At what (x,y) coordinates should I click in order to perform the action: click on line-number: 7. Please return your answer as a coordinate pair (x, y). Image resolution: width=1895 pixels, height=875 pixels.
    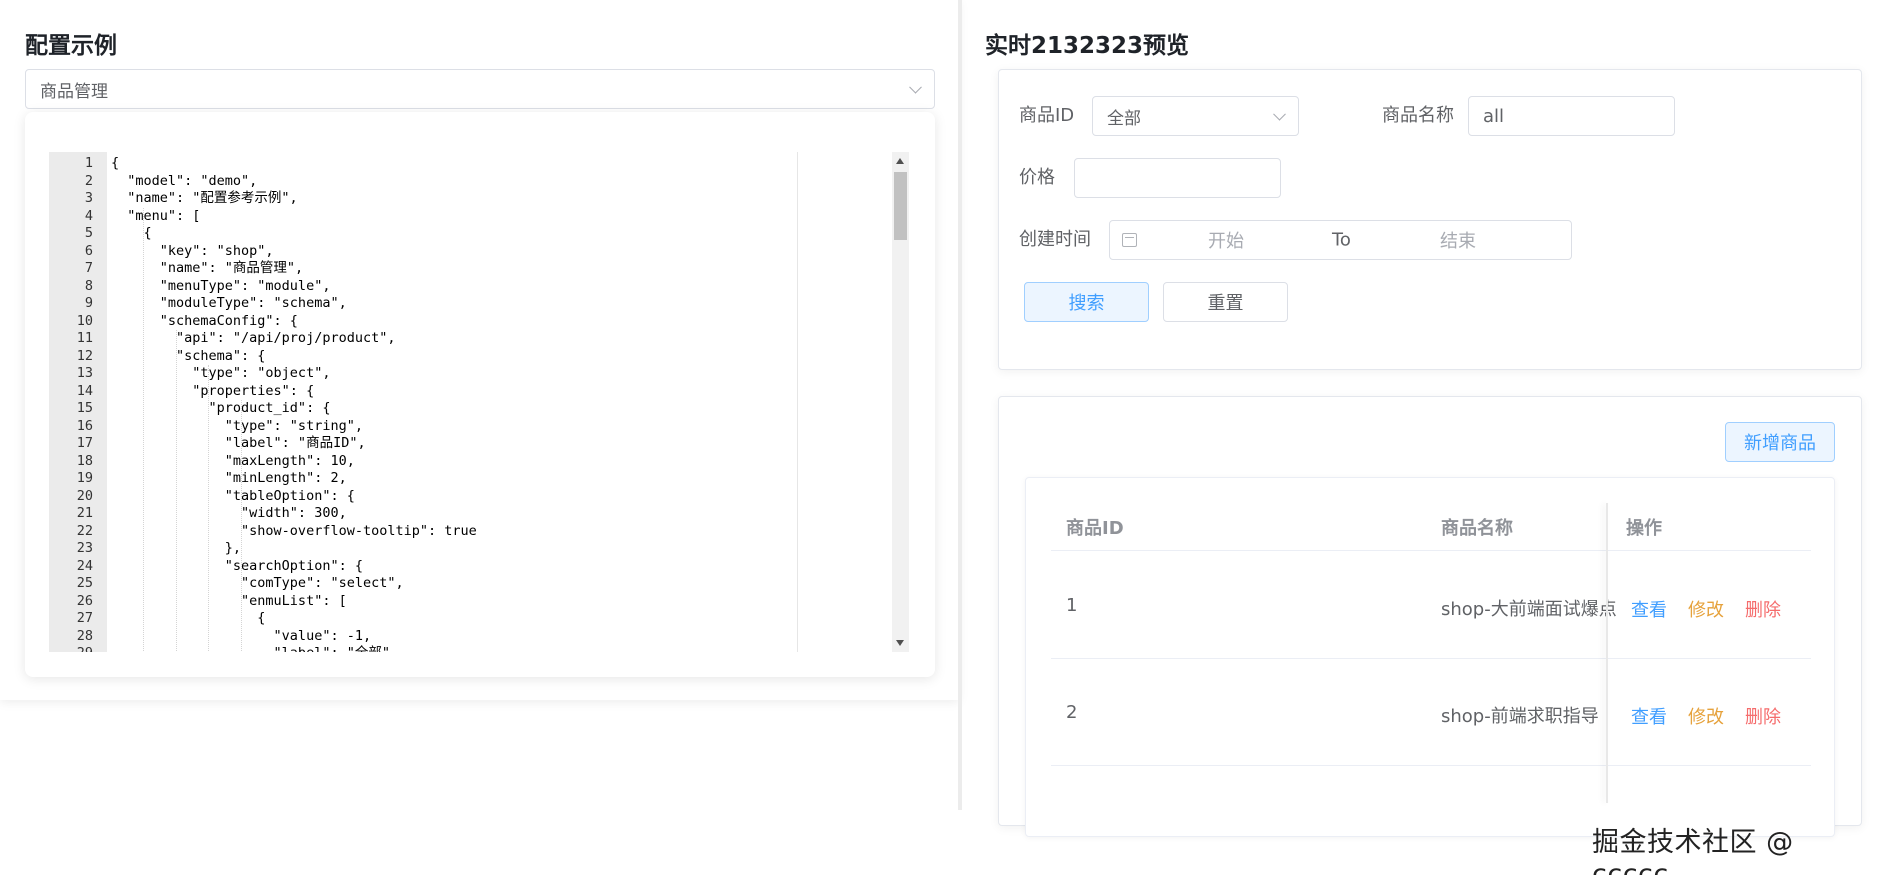
    Looking at the image, I should click on (88, 268).